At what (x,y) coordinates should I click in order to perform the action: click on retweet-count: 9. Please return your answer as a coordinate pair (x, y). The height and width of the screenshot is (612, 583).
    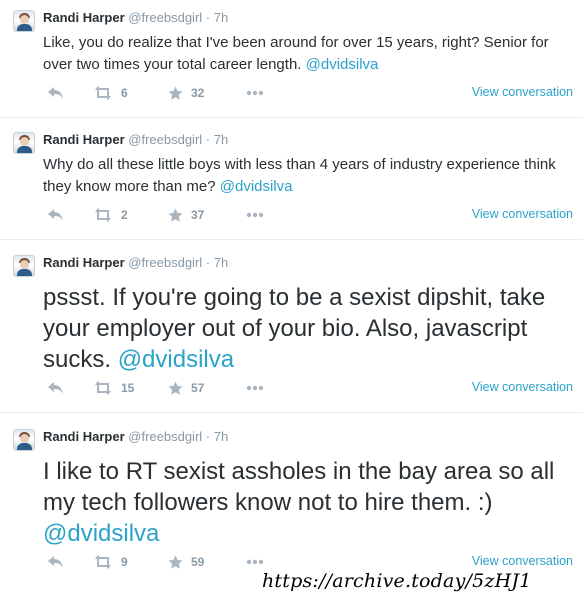
    Looking at the image, I should click on (124, 562).